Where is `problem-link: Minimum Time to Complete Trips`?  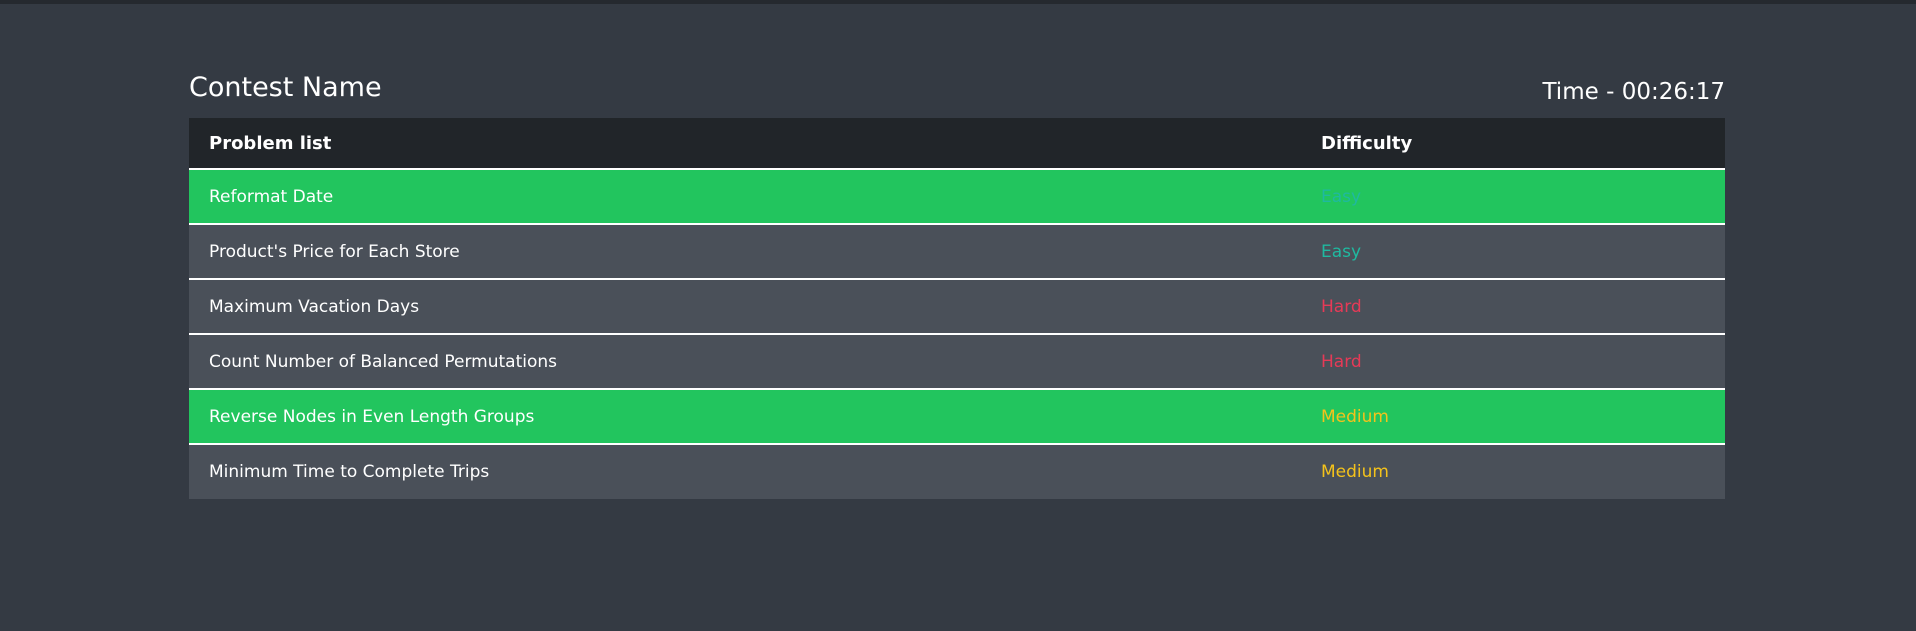 problem-link: Minimum Time to Complete Trips is located at coordinates (349, 472).